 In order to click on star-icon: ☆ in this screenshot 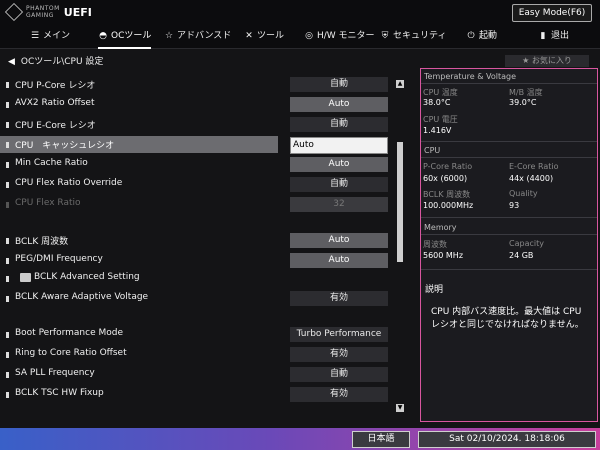, I will do `click(169, 36)`.